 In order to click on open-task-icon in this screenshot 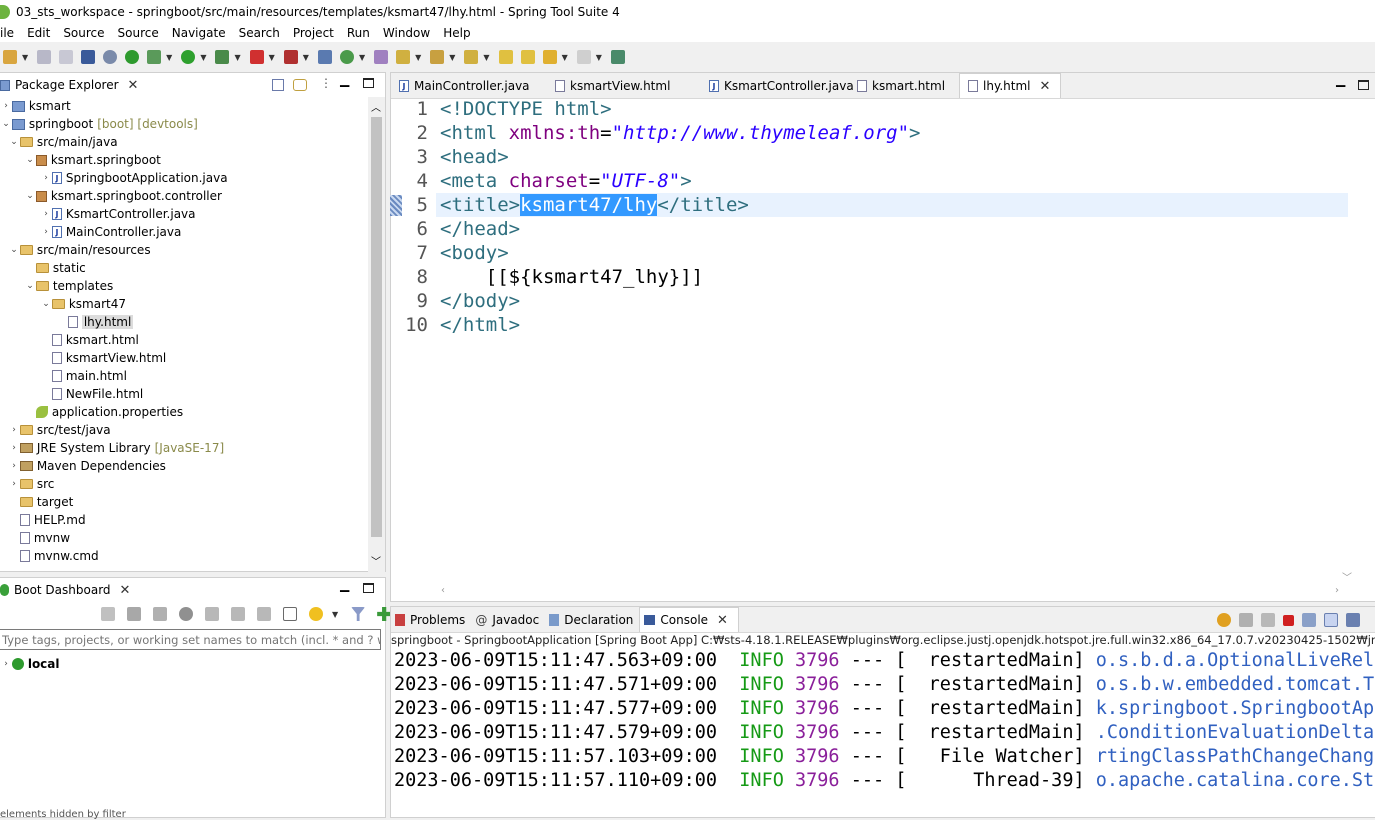, I will do `click(403, 57)`.